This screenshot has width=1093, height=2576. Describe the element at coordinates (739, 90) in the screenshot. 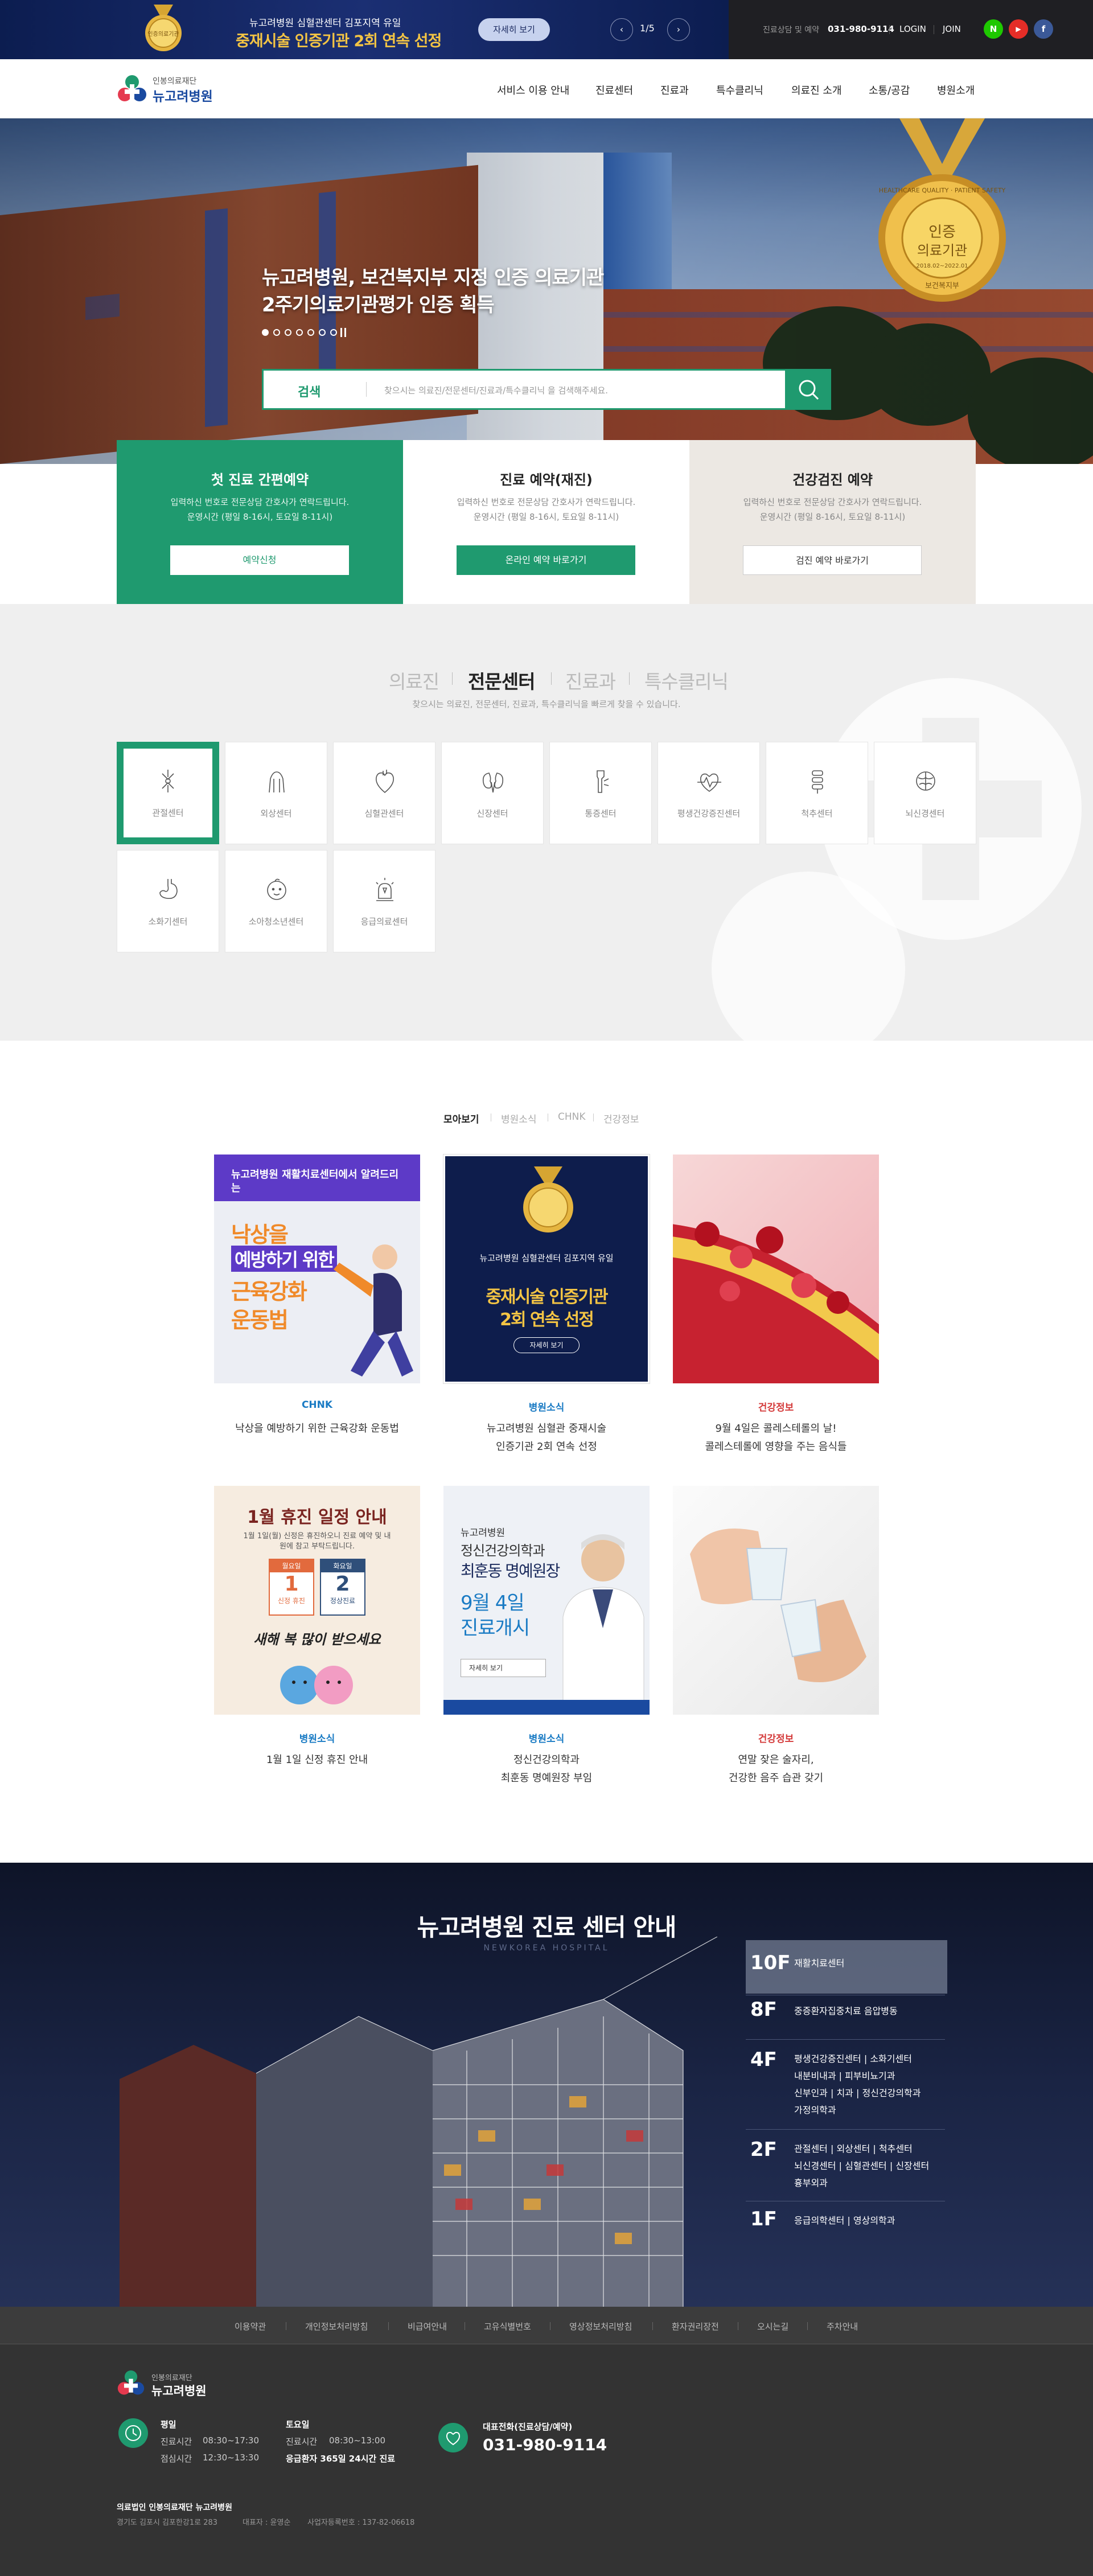

I see `nav-special-clinics: 특수클리닉` at that location.